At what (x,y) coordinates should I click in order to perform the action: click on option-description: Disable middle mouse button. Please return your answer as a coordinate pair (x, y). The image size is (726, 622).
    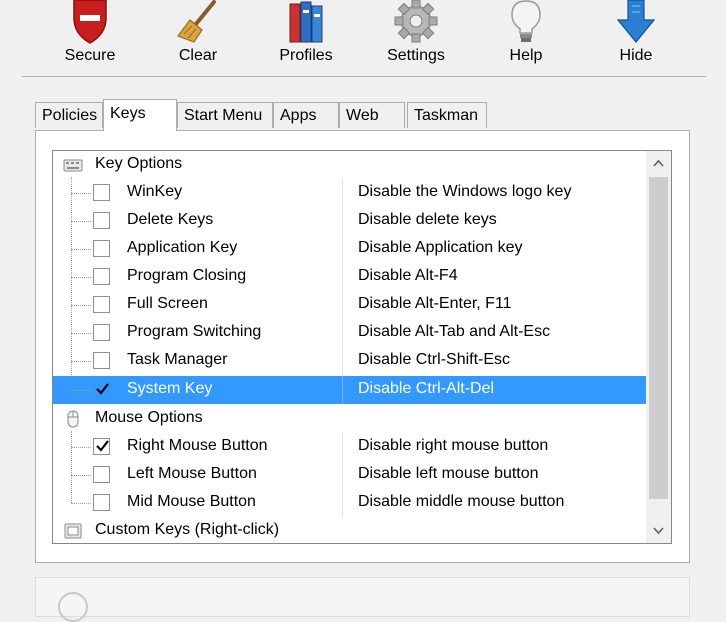
    Looking at the image, I should click on (461, 501).